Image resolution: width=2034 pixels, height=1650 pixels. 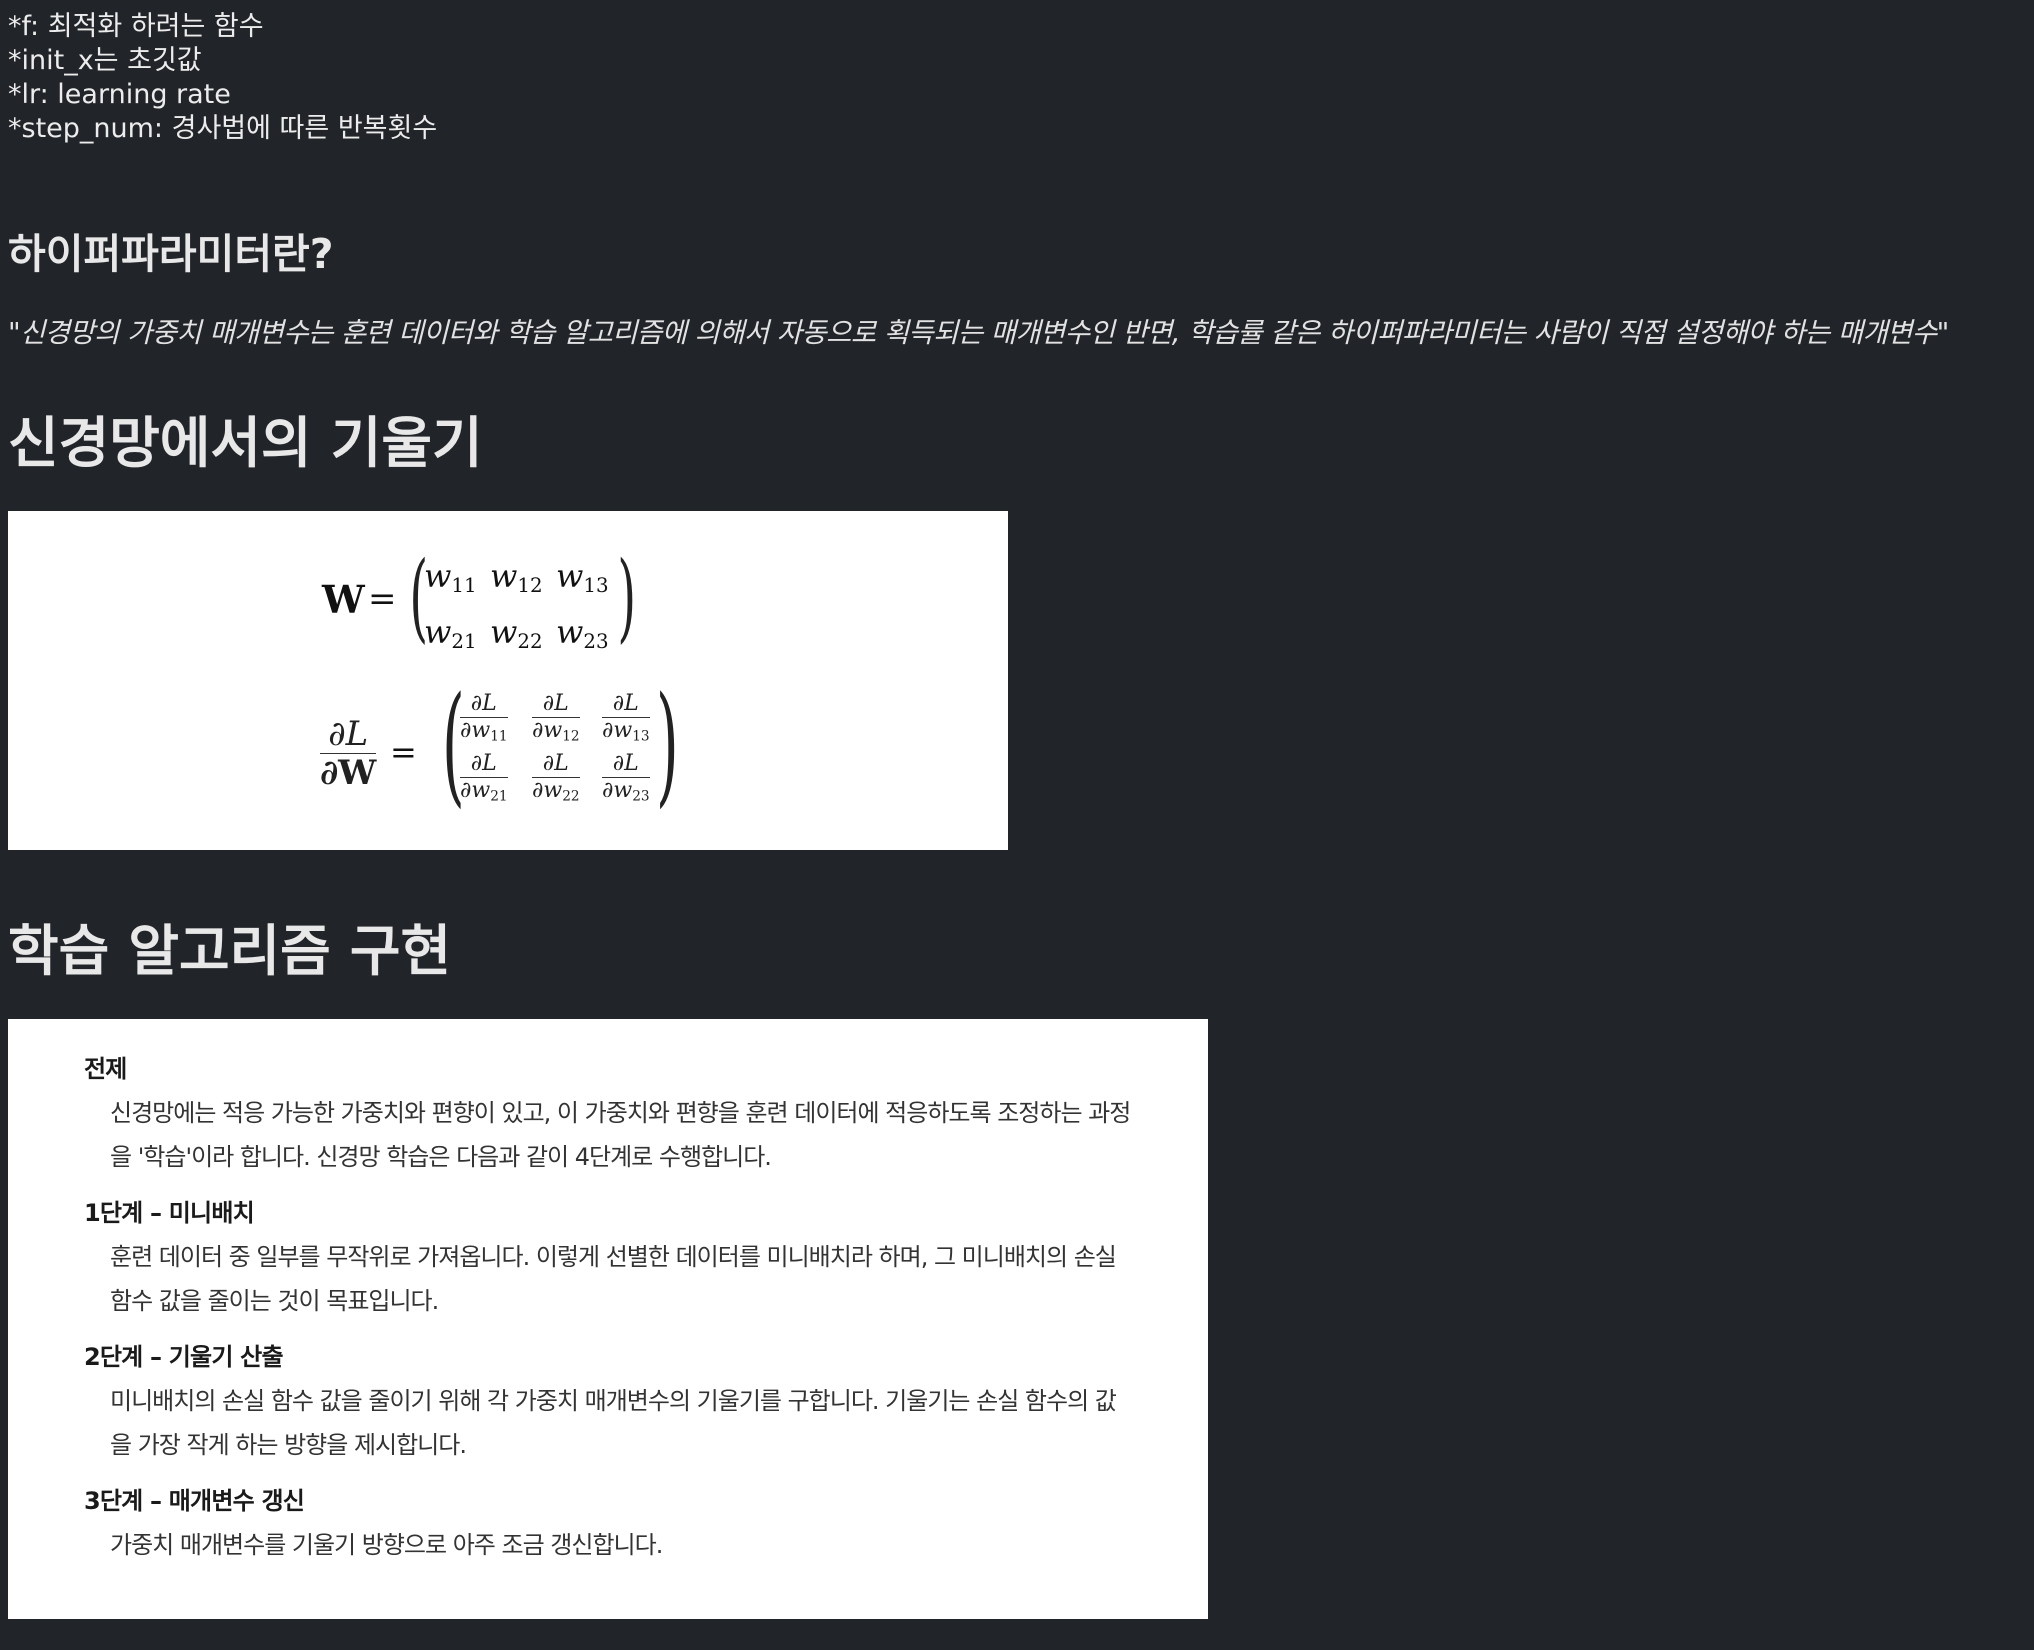 I want to click on w22: w22, so click(x=516, y=633).